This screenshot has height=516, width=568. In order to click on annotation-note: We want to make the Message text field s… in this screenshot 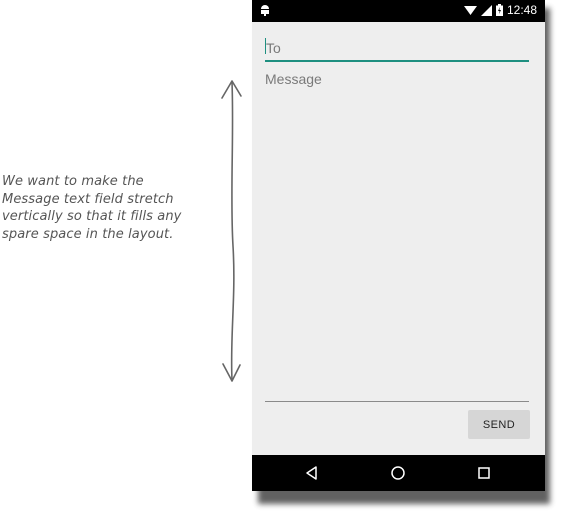, I will do `click(112, 208)`.